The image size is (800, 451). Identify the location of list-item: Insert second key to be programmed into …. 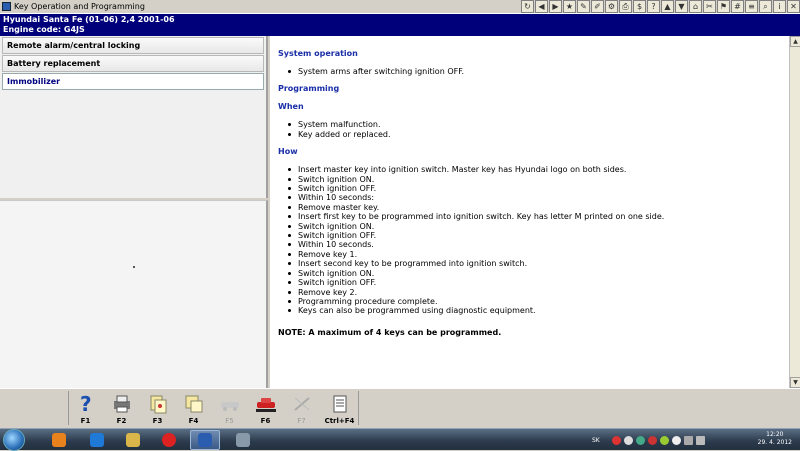
(534, 263).